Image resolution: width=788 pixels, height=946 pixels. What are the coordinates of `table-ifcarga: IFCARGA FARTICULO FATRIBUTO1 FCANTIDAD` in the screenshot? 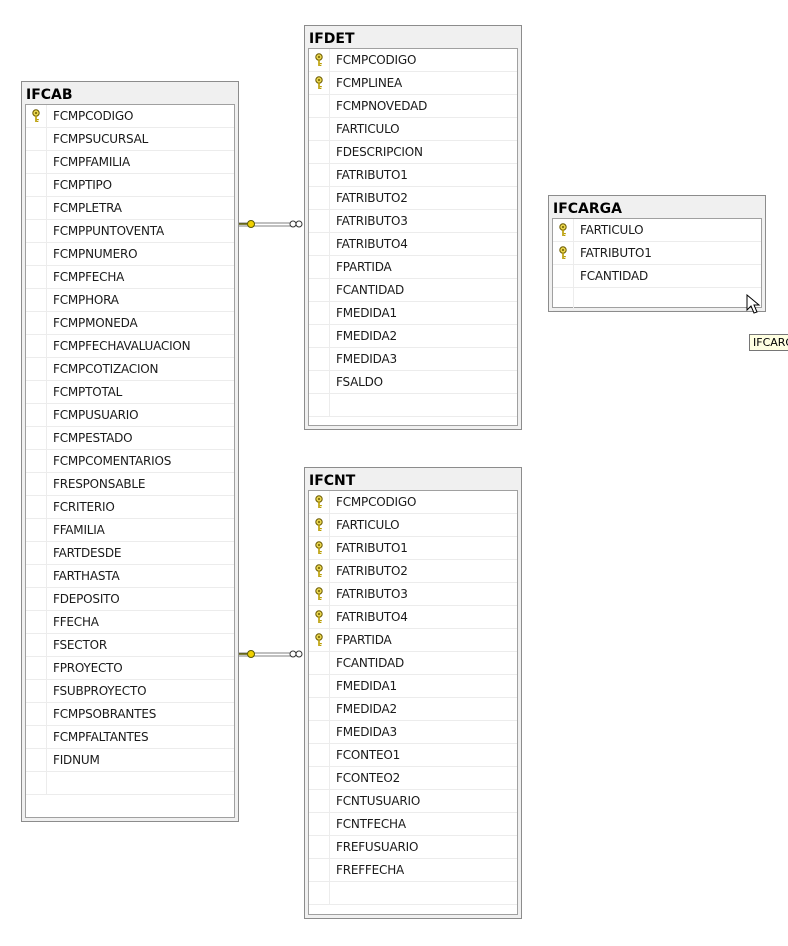 It's located at (657, 253).